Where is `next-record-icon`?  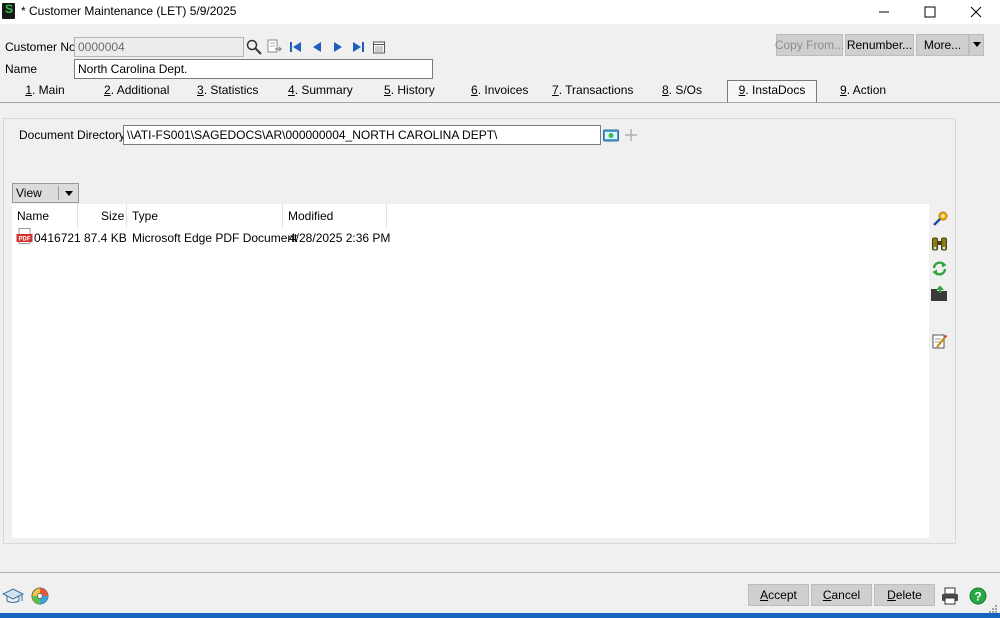
next-record-icon is located at coordinates (338, 47).